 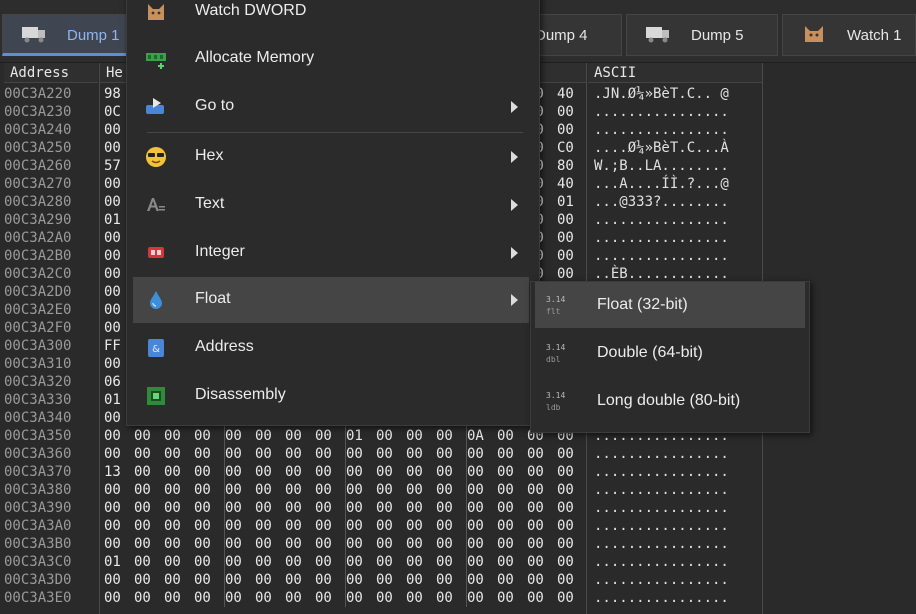 I want to click on menu-item-hex: Hex, so click(x=331, y=157).